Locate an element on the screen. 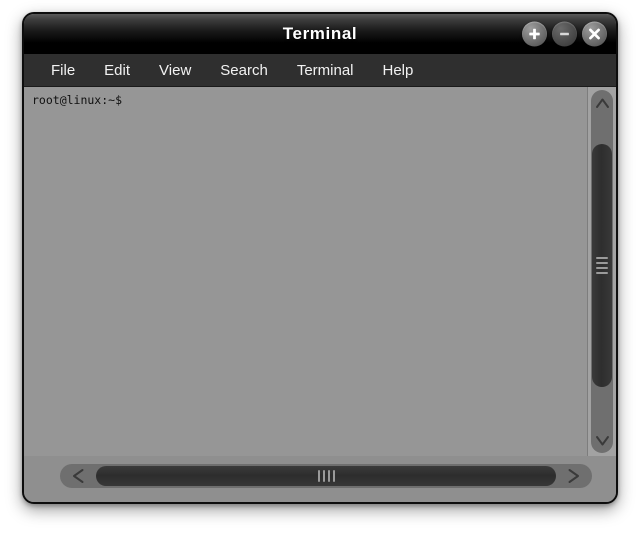 The image size is (640, 533). close-button is located at coordinates (594, 34).